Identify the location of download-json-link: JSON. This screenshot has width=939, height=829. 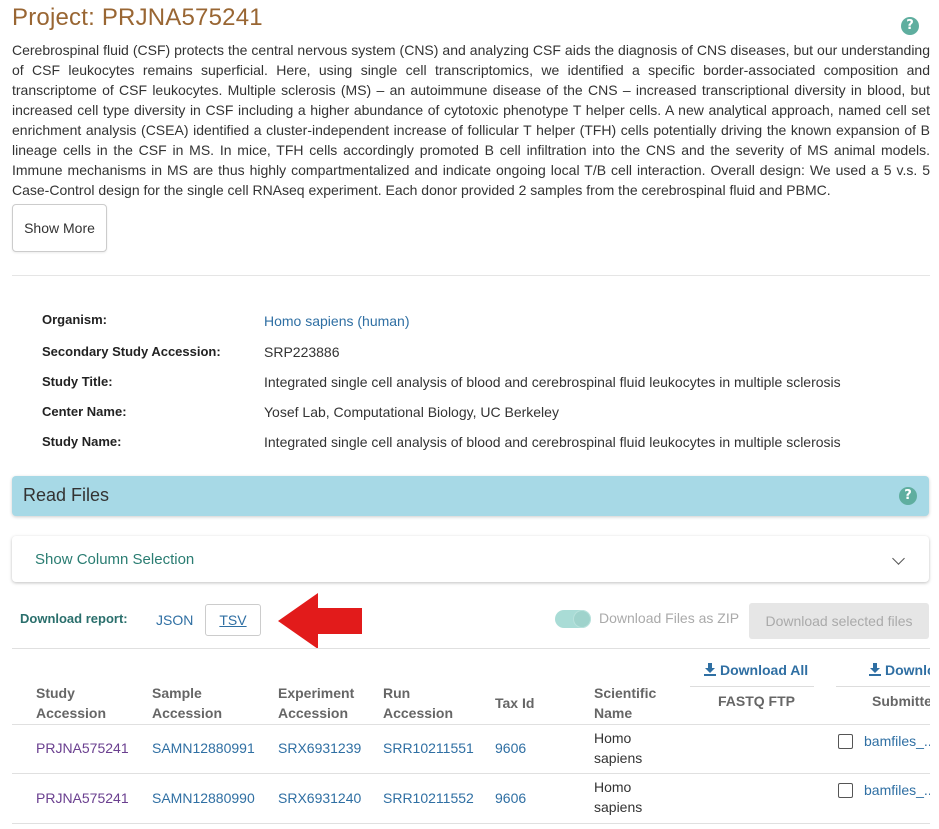
(174, 620).